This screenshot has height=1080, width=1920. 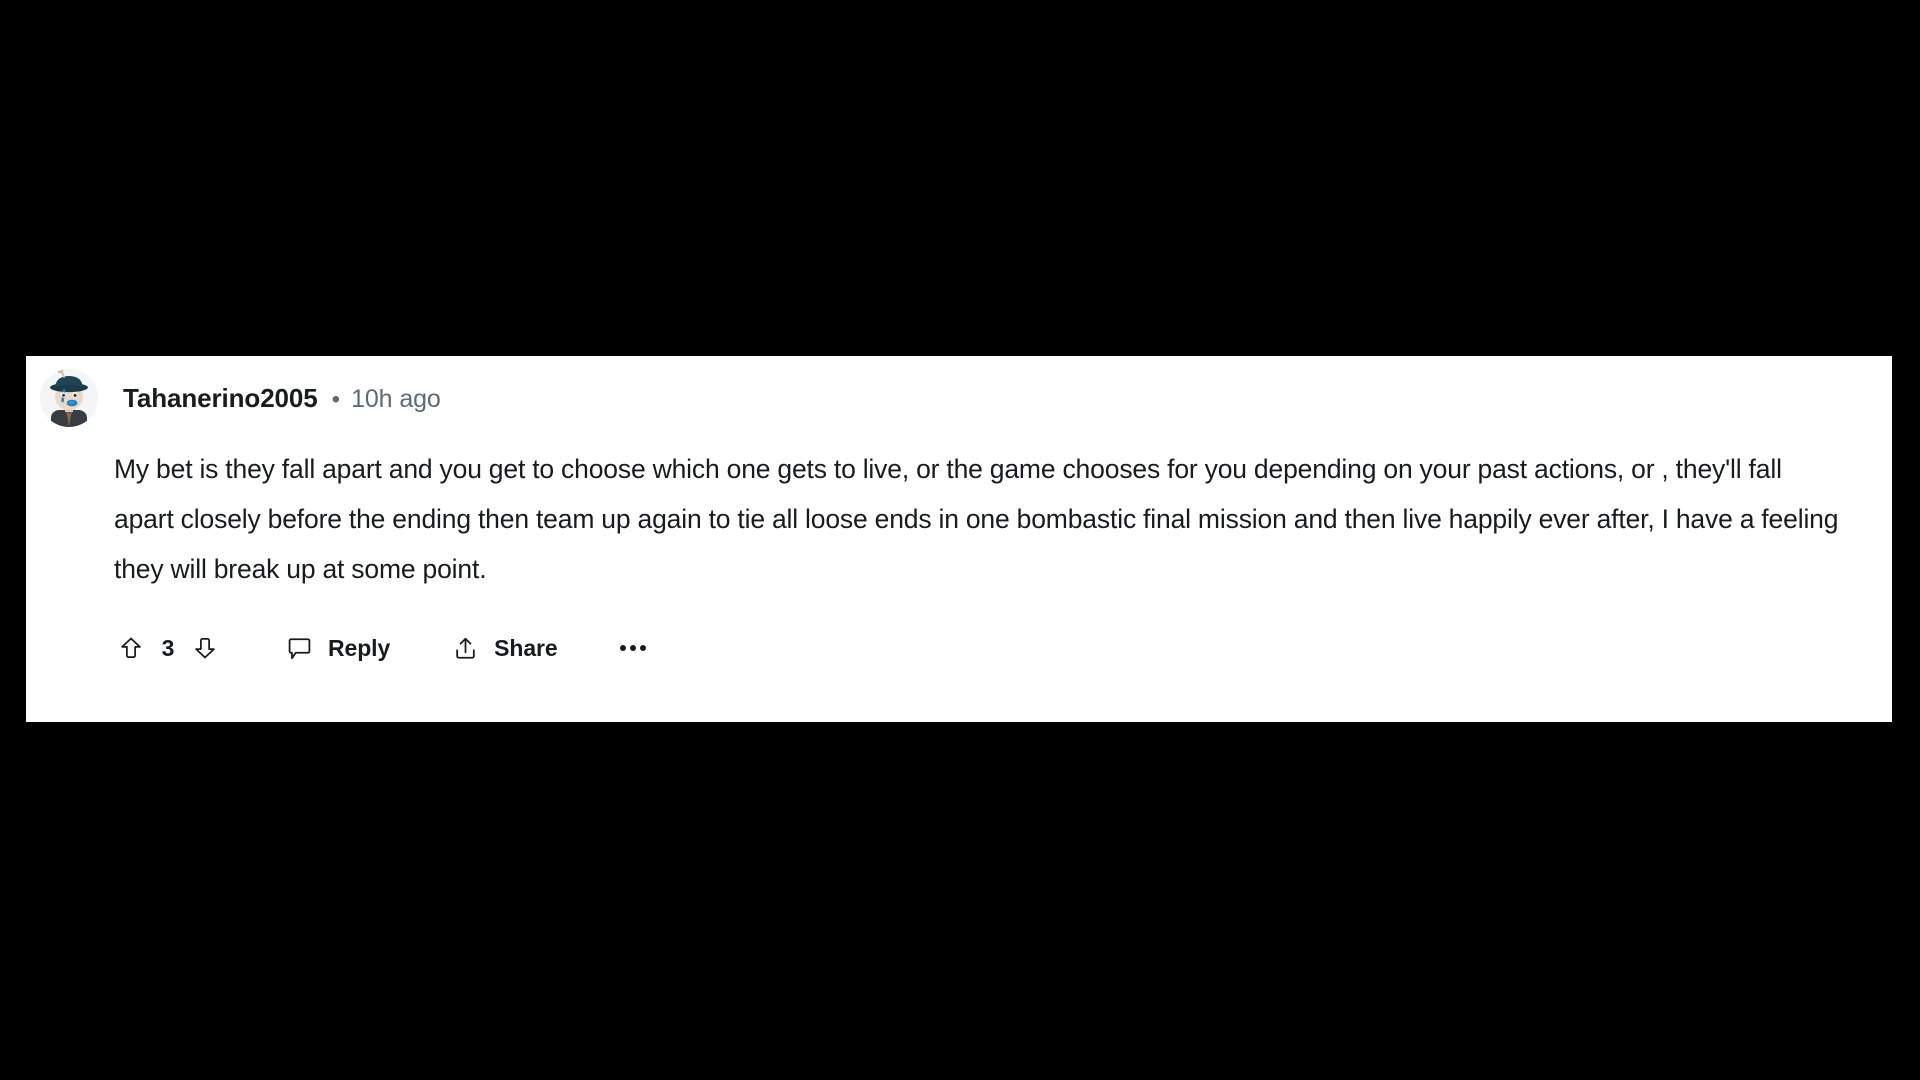 I want to click on byline: Tahanerino2005 • 10h ago, so click(x=282, y=398).